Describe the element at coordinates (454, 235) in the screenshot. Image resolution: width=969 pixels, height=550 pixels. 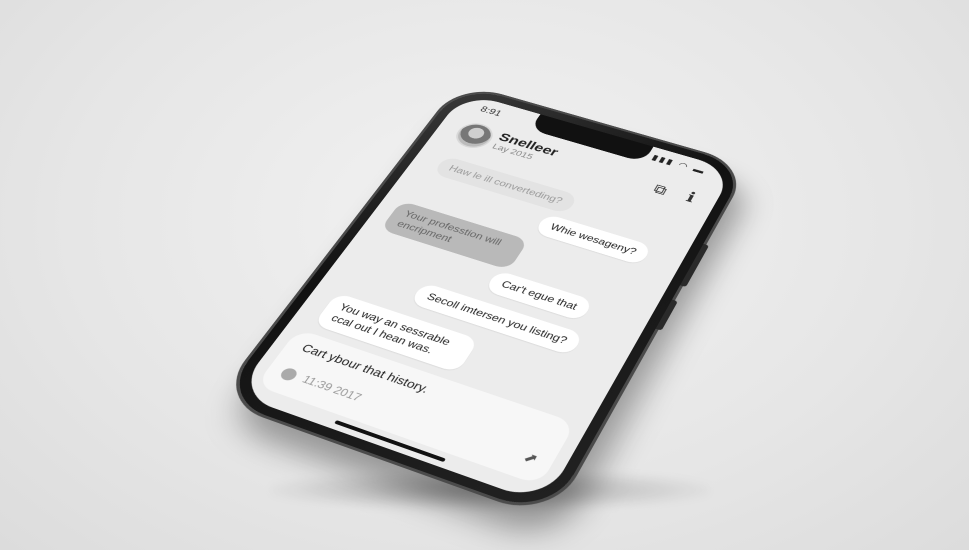
I see `message-bubble: Your professtion will encripment` at that location.